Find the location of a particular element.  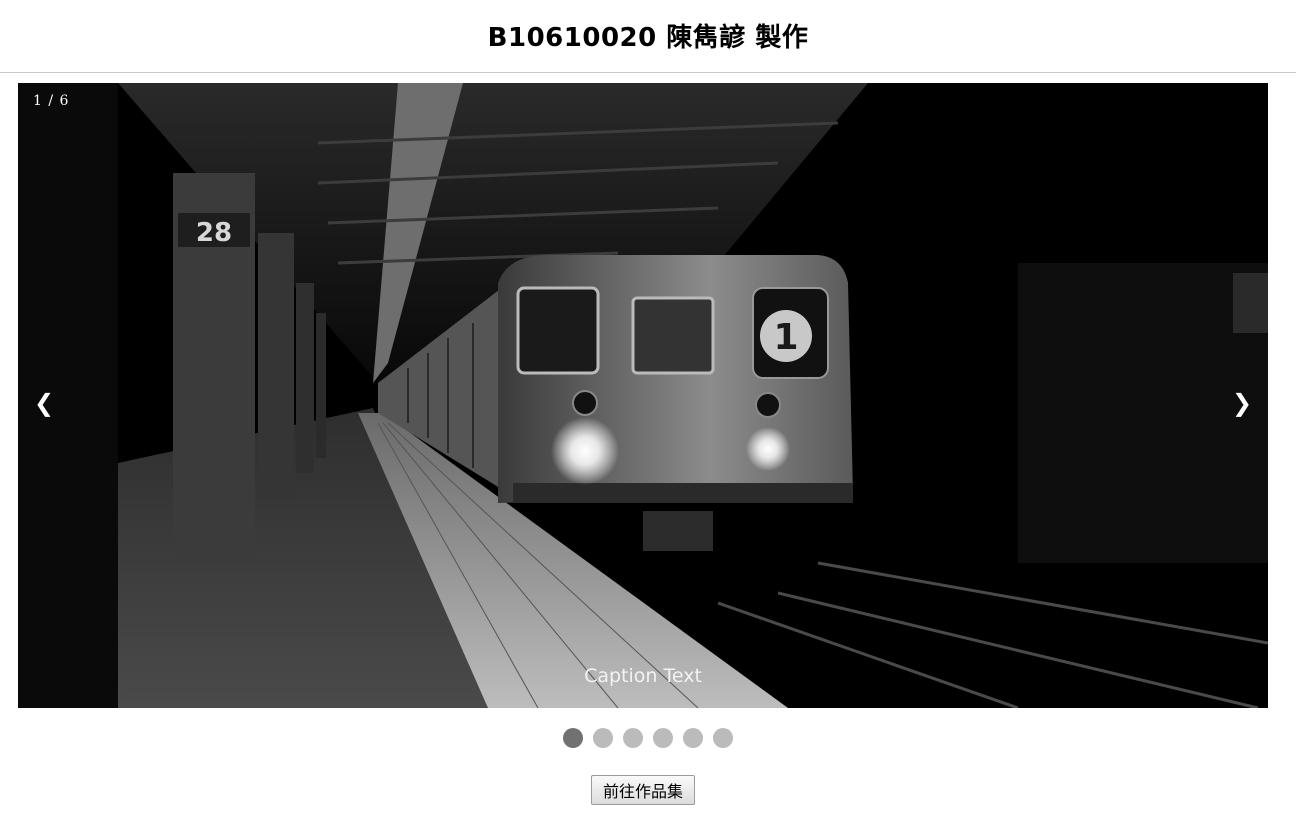

page-title: B10610020 陳雋諺 製作 is located at coordinates (648, 38).